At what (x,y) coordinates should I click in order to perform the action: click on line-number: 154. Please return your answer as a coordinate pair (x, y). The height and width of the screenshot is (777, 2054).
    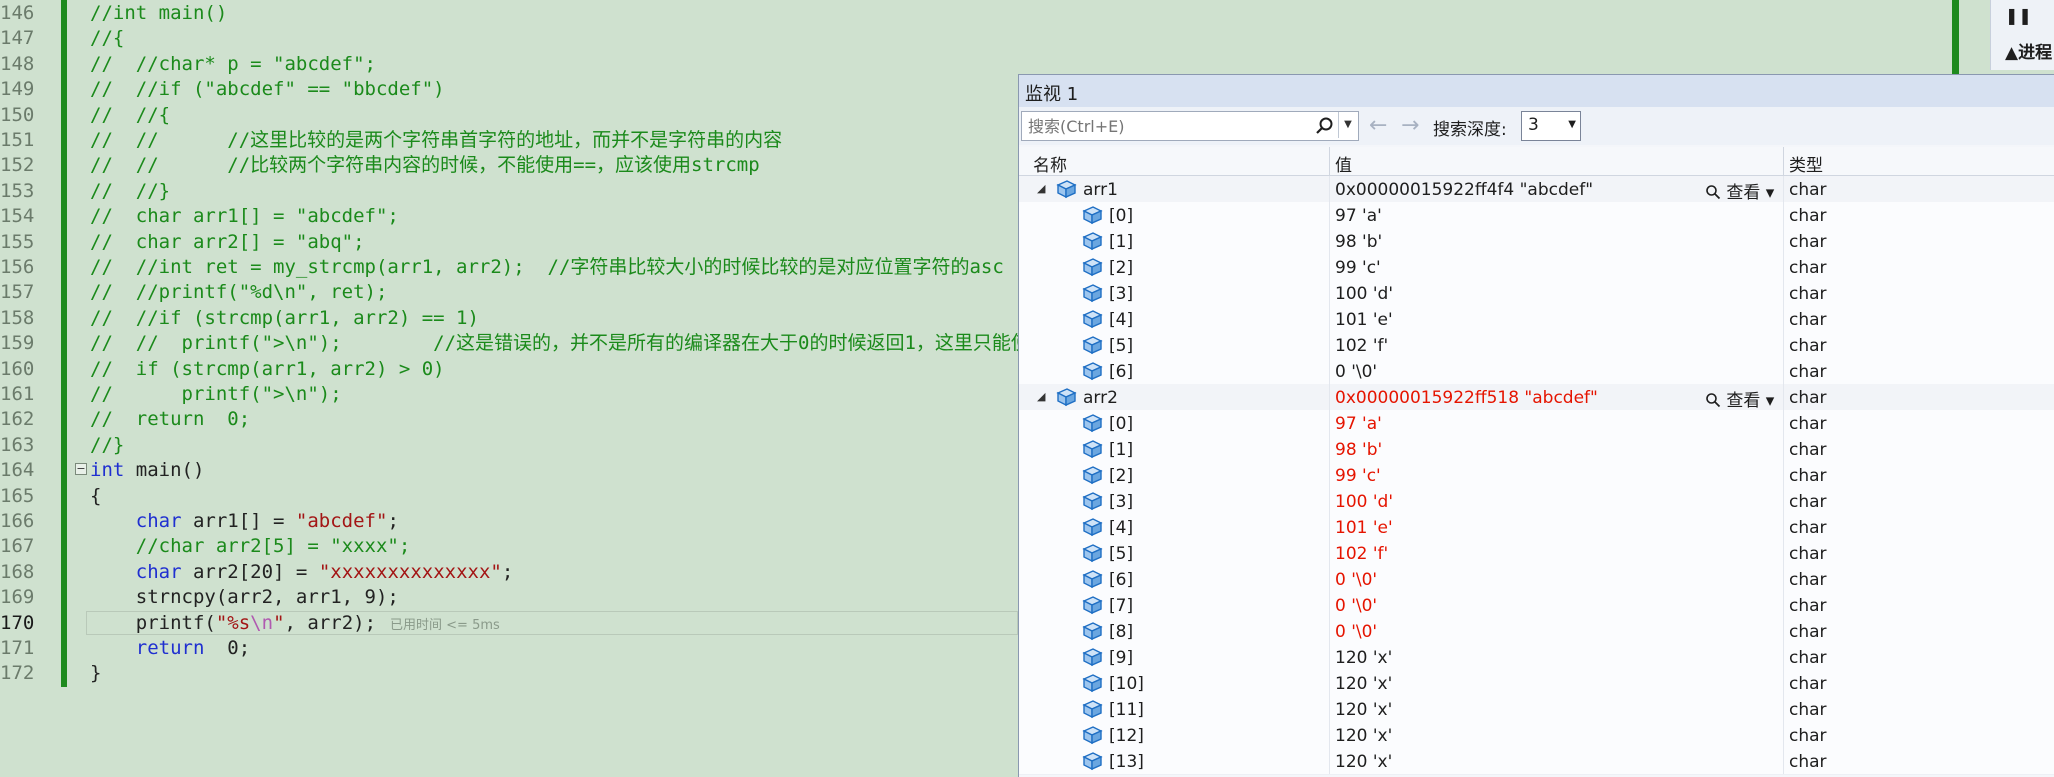
    Looking at the image, I should click on (17, 216).